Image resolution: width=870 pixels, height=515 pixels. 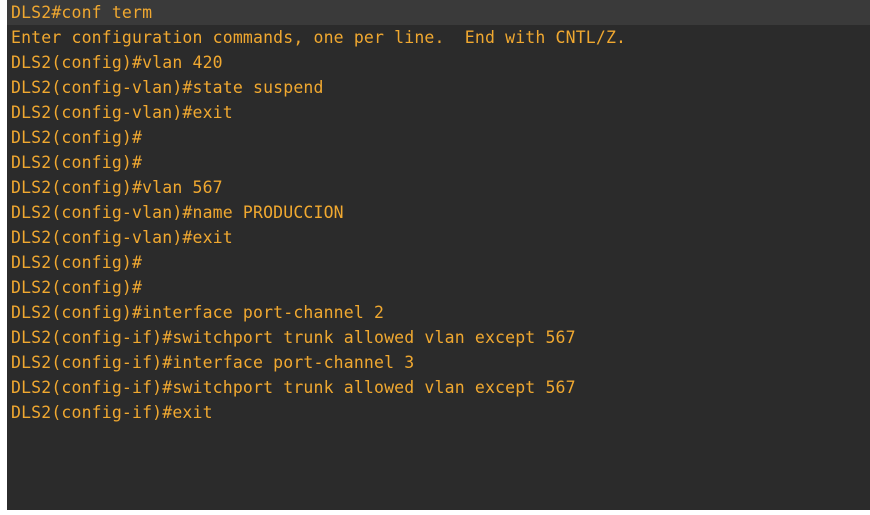 What do you see at coordinates (213, 362) in the screenshot?
I see `terminal-line: DLS2(config-if)#interface port-channel 3` at bounding box center [213, 362].